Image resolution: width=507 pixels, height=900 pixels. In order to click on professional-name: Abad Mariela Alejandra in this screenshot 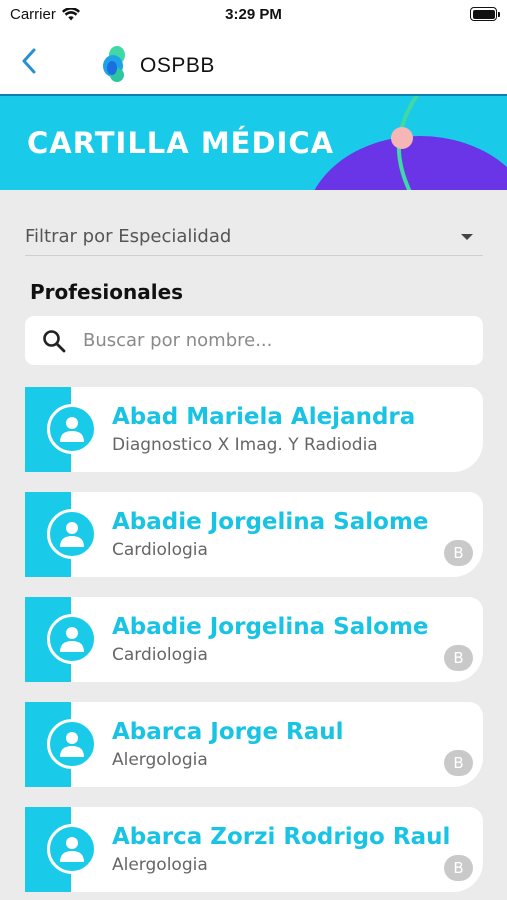, I will do `click(264, 417)`.